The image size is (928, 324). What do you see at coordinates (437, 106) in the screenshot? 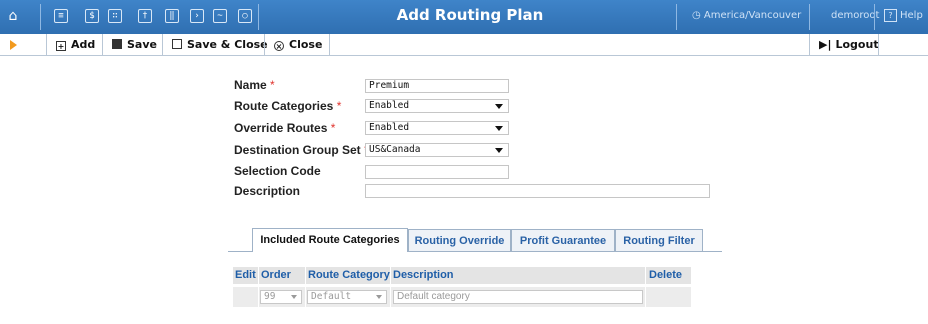
I see `route-categories-select: Enabled` at bounding box center [437, 106].